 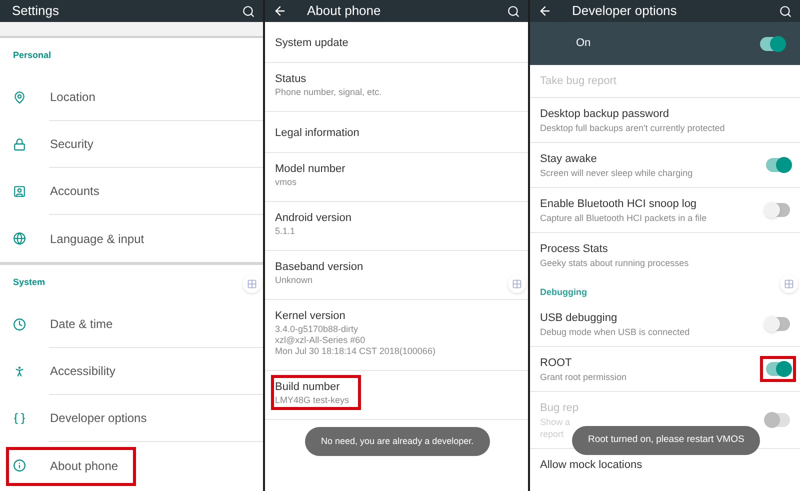 I want to click on item-summary: Capture all Bluetooth HCI packets in a file, so click(x=623, y=218).